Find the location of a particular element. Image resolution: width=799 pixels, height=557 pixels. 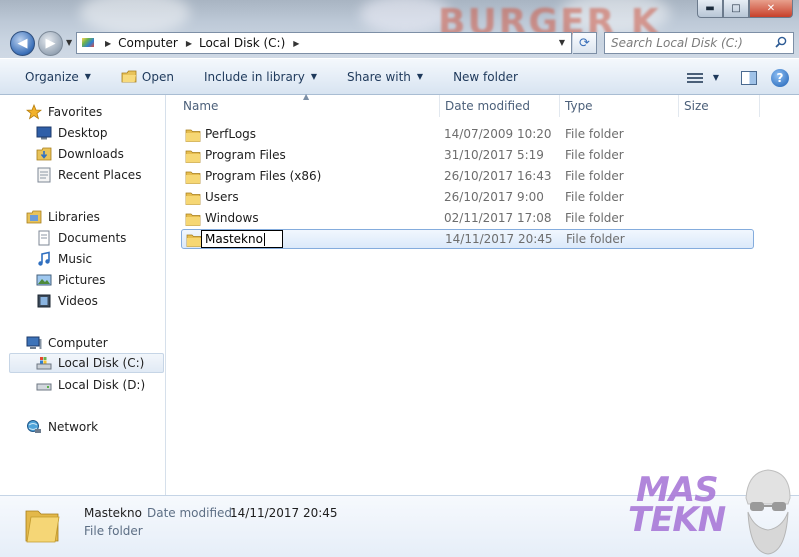

desktop-icon is located at coordinates (44, 133).